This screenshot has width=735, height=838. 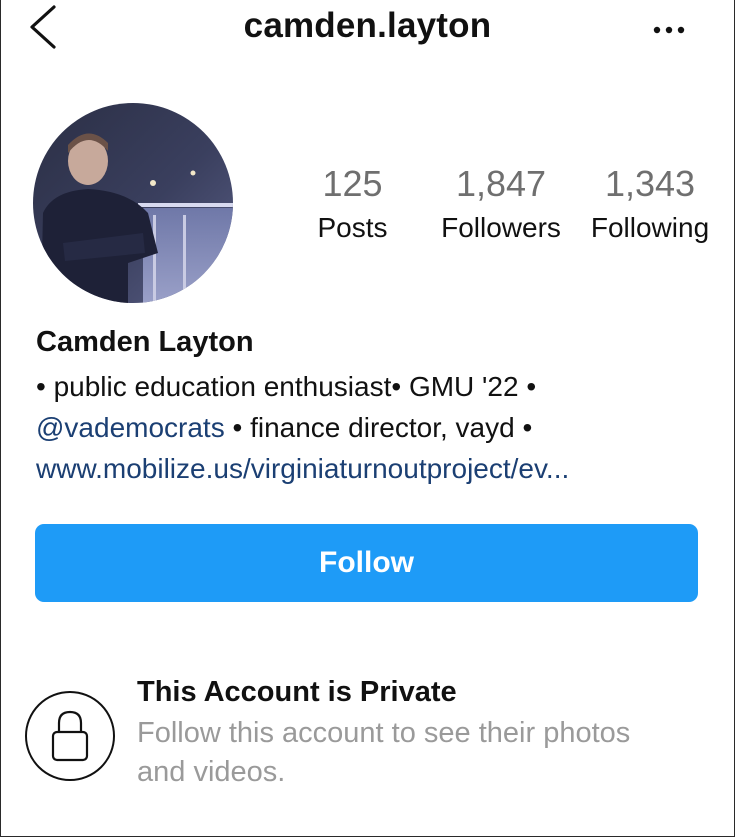 I want to click on following-label: Following, so click(x=650, y=227).